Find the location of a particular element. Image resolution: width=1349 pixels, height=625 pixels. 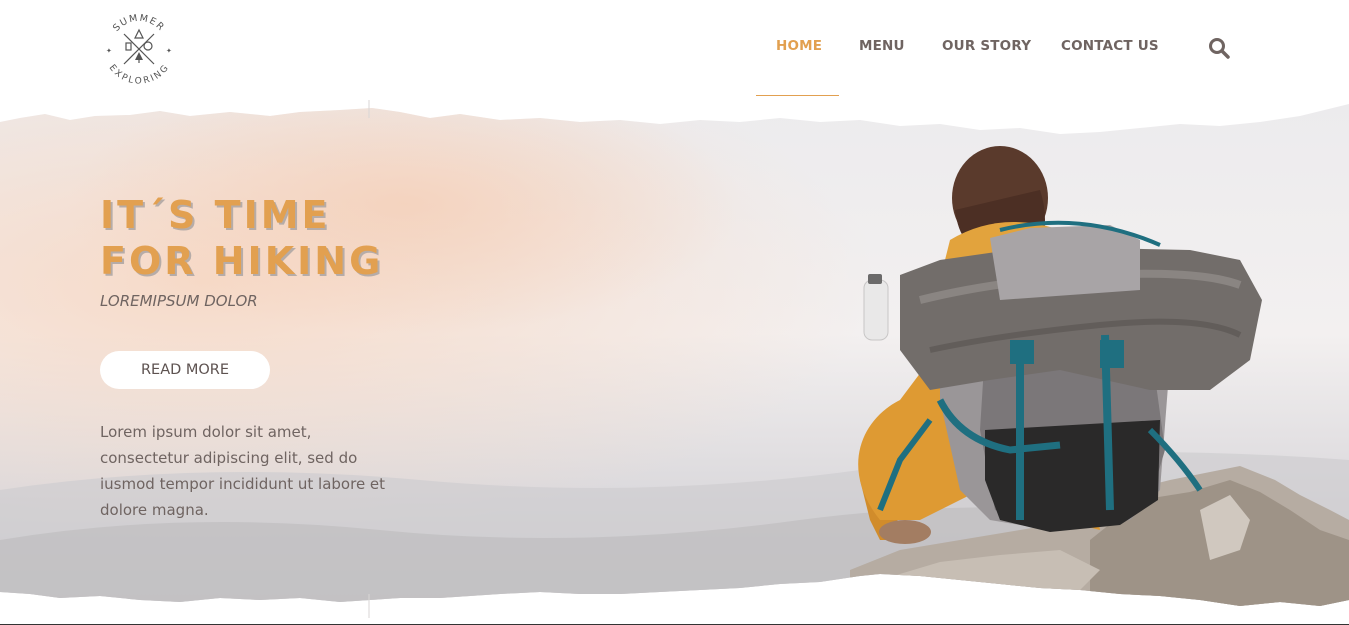

nav-item-home: HOME is located at coordinates (799, 46).